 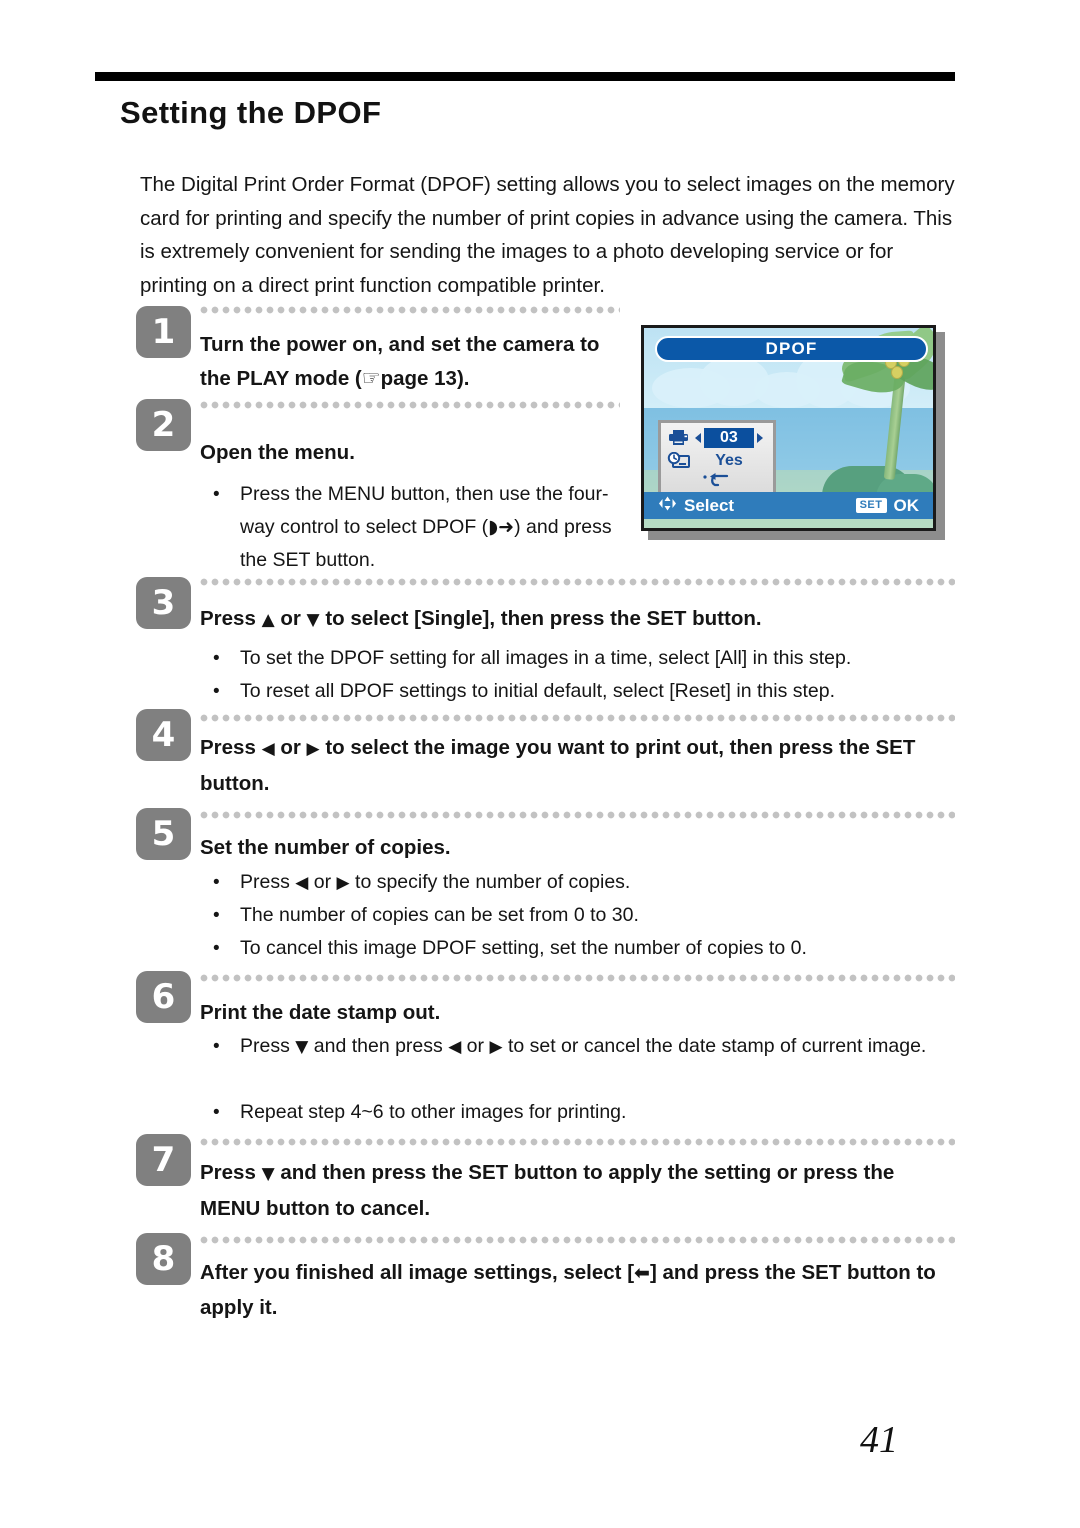 What do you see at coordinates (163, 603) in the screenshot?
I see `step-number-badge: 3` at bounding box center [163, 603].